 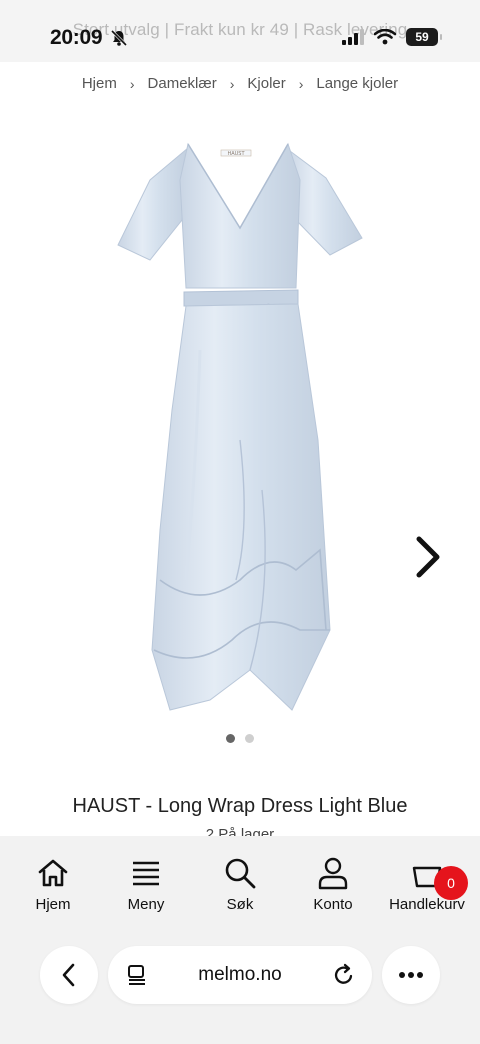 I want to click on nav-label-menu: Meny, so click(x=146, y=904).